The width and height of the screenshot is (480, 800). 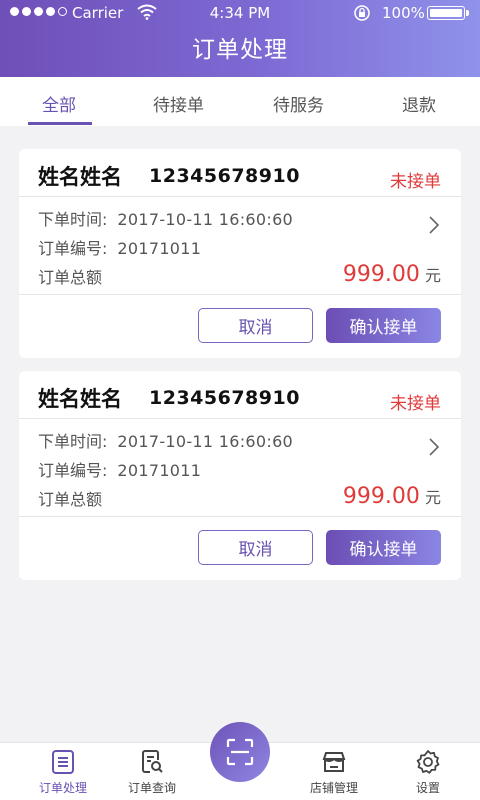 What do you see at coordinates (240, 50) in the screenshot?
I see `page-title: 订单处理` at bounding box center [240, 50].